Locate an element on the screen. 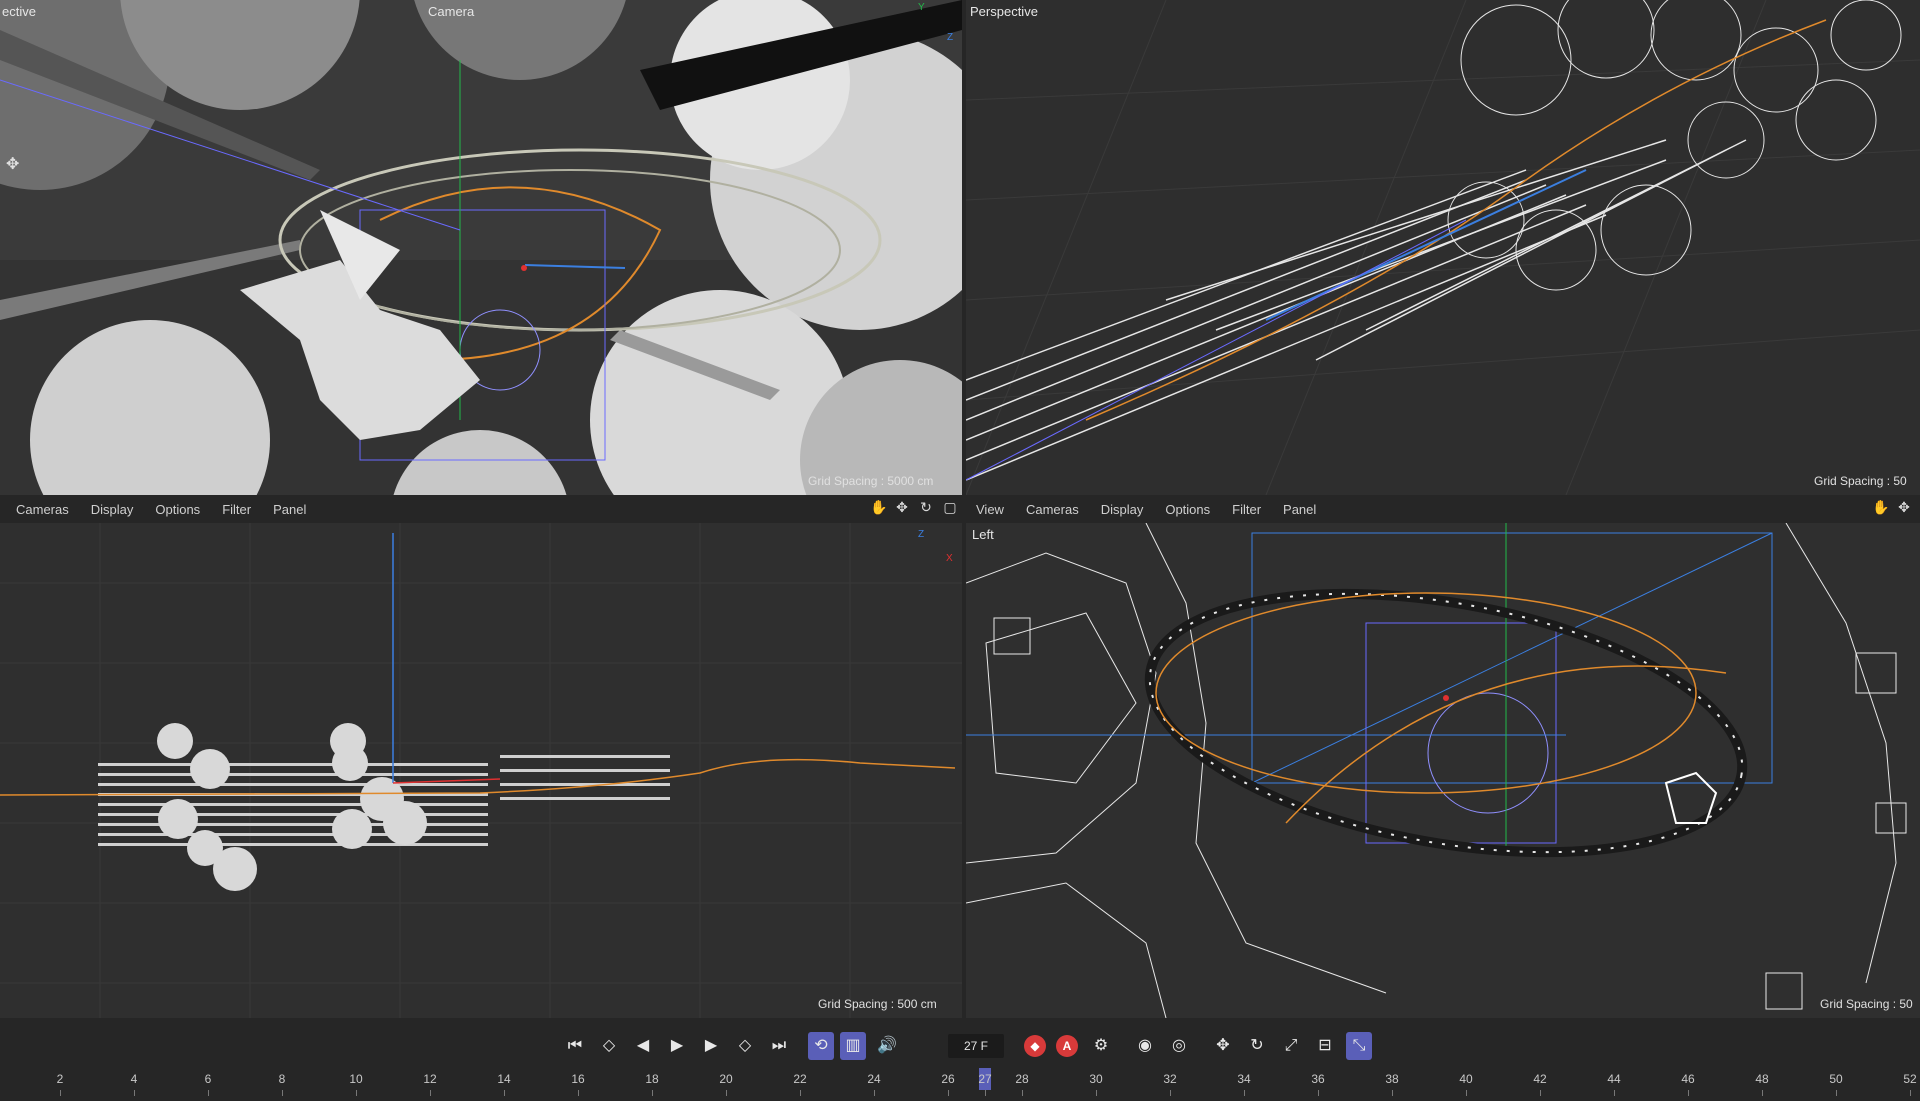 The width and height of the screenshot is (1920, 1101). tick-label: 16 is located at coordinates (578, 1079).